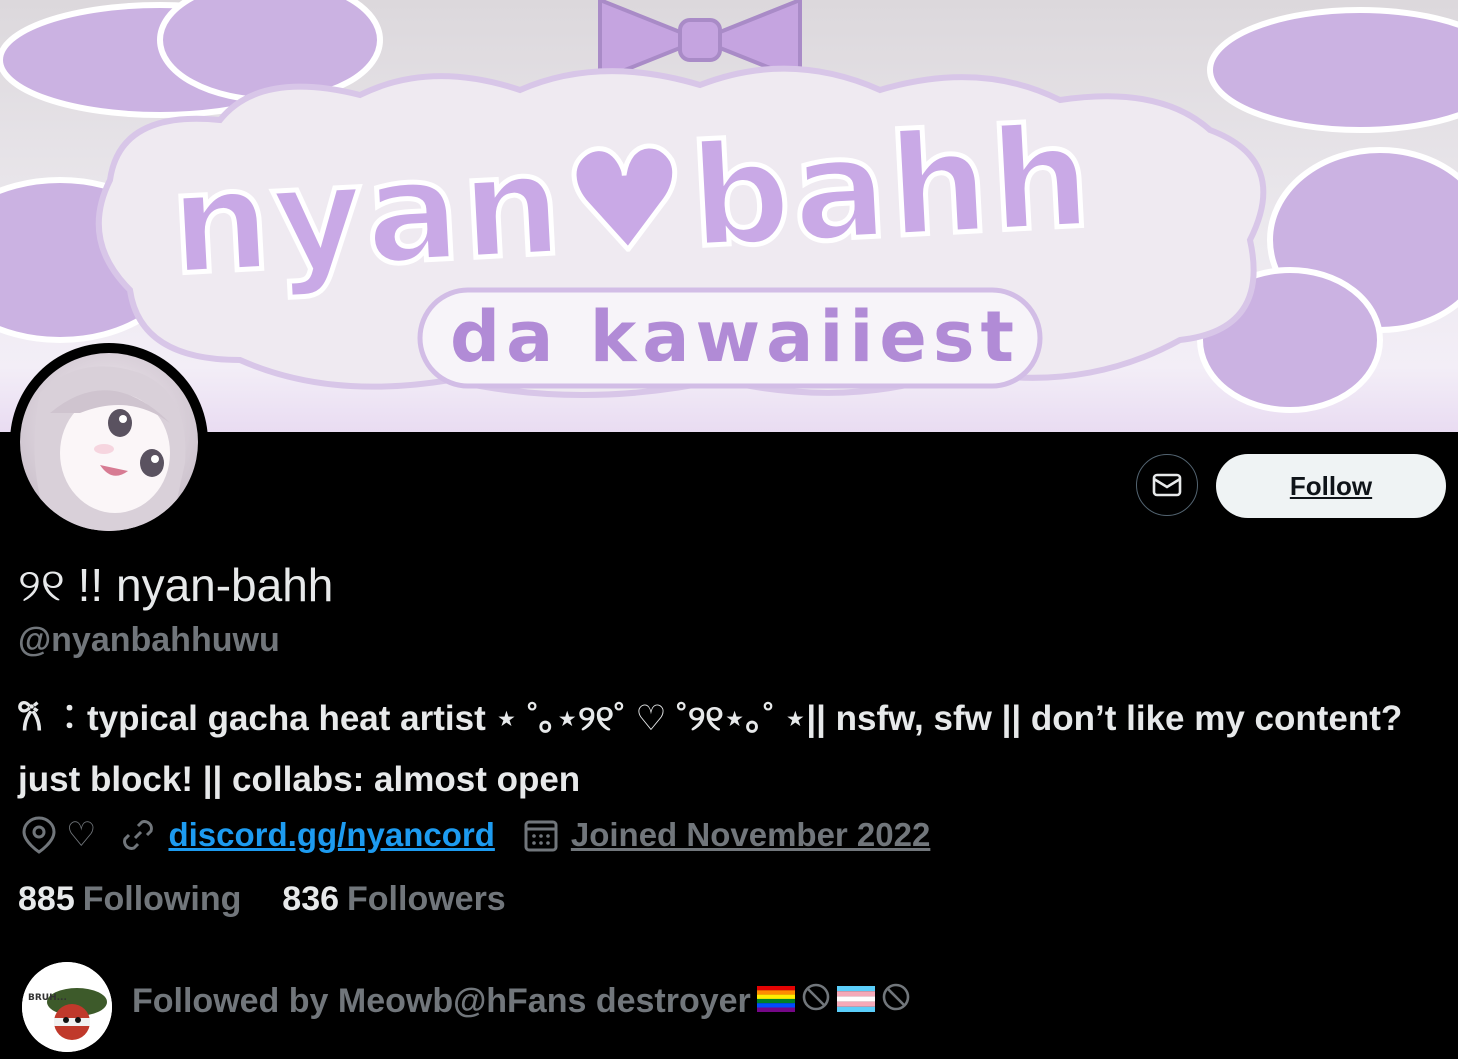  What do you see at coordinates (855, 1001) in the screenshot?
I see `trans-flag-icon` at bounding box center [855, 1001].